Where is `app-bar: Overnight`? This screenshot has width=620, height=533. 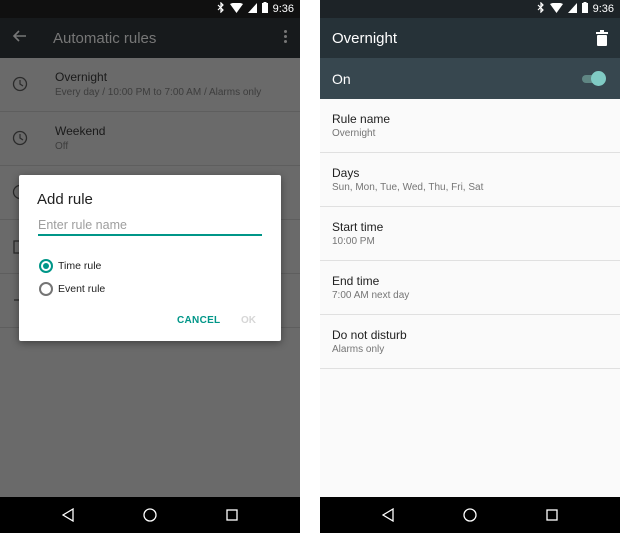 app-bar: Overnight is located at coordinates (470, 38).